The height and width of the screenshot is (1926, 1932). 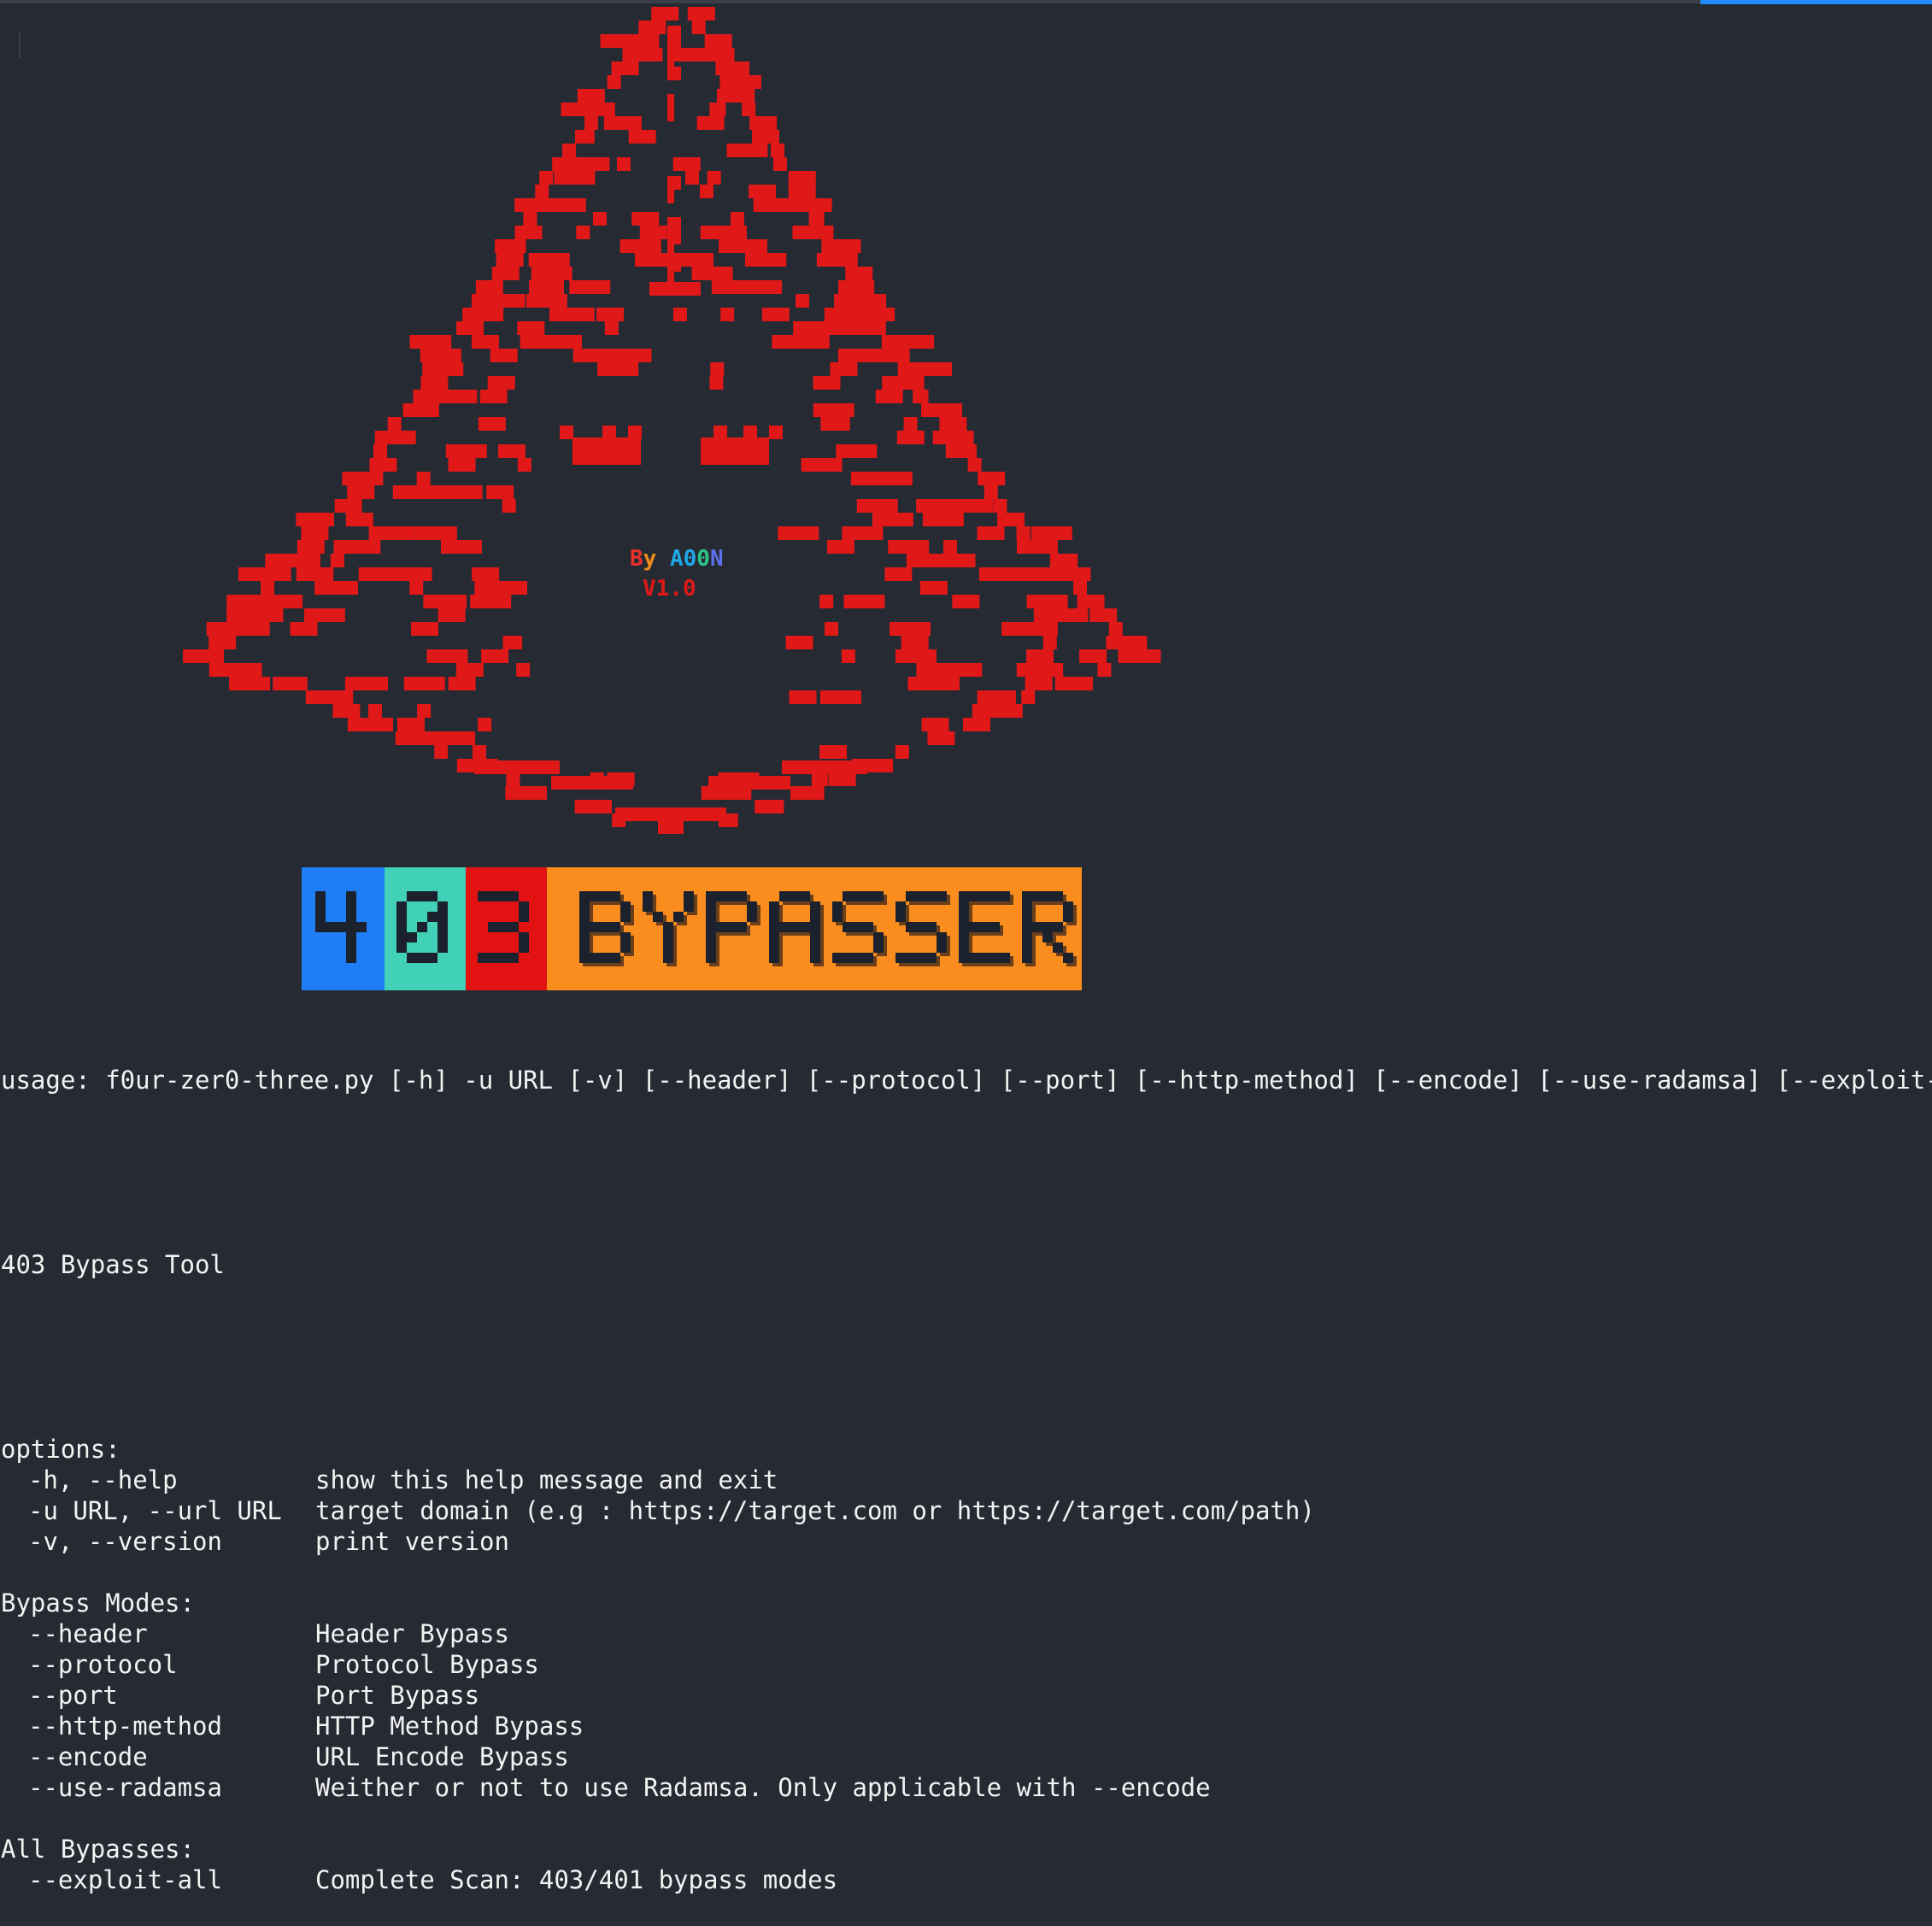 I want to click on option-flag: --encode, so click(x=88, y=1756).